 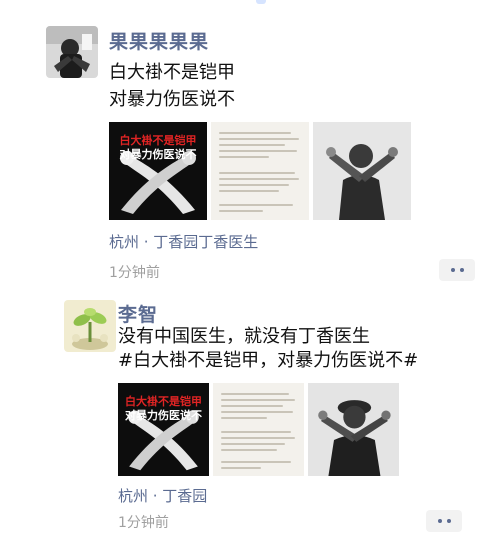 What do you see at coordinates (172, 99) in the screenshot?
I see `post-text-line: 对暴力伤医说不` at bounding box center [172, 99].